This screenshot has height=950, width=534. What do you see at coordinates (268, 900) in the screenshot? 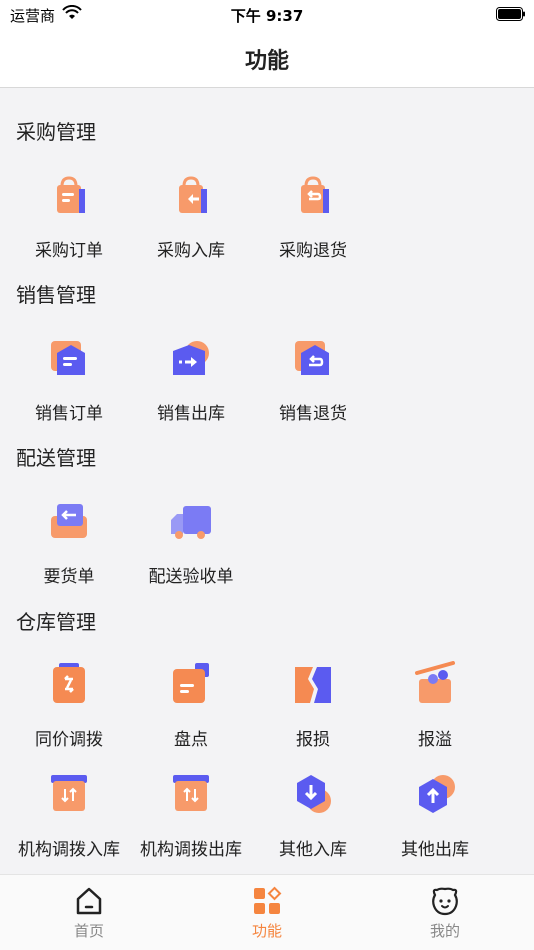
I see `grid-icon` at bounding box center [268, 900].